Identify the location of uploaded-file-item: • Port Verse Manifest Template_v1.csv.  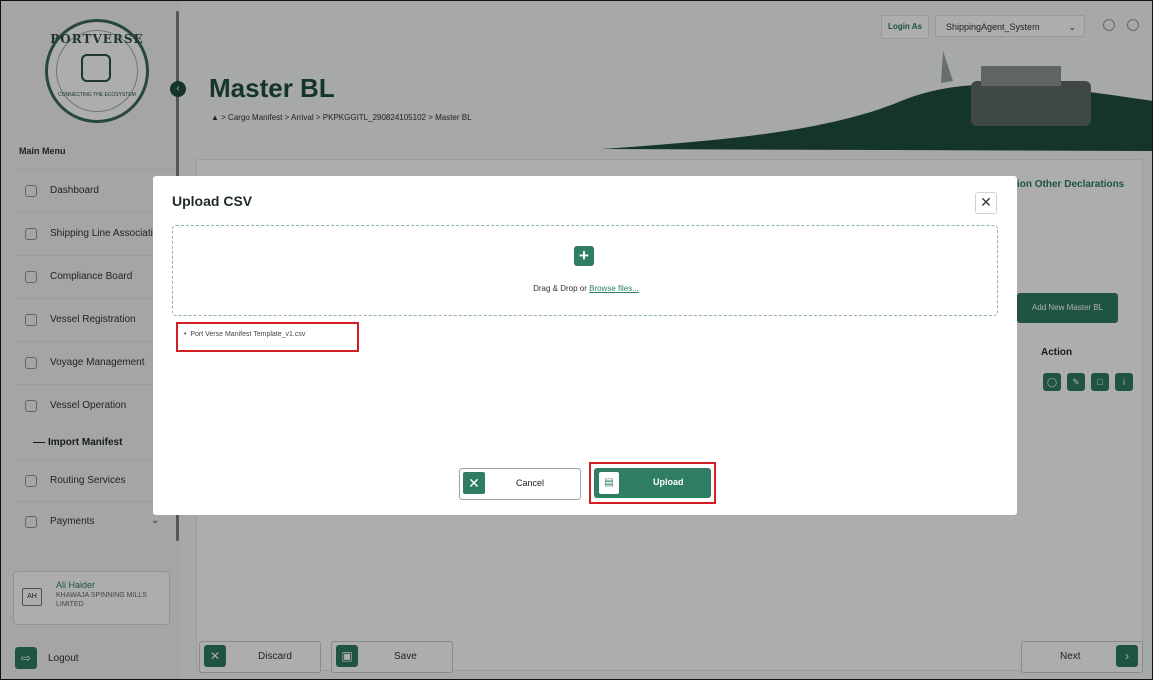
(267, 337).